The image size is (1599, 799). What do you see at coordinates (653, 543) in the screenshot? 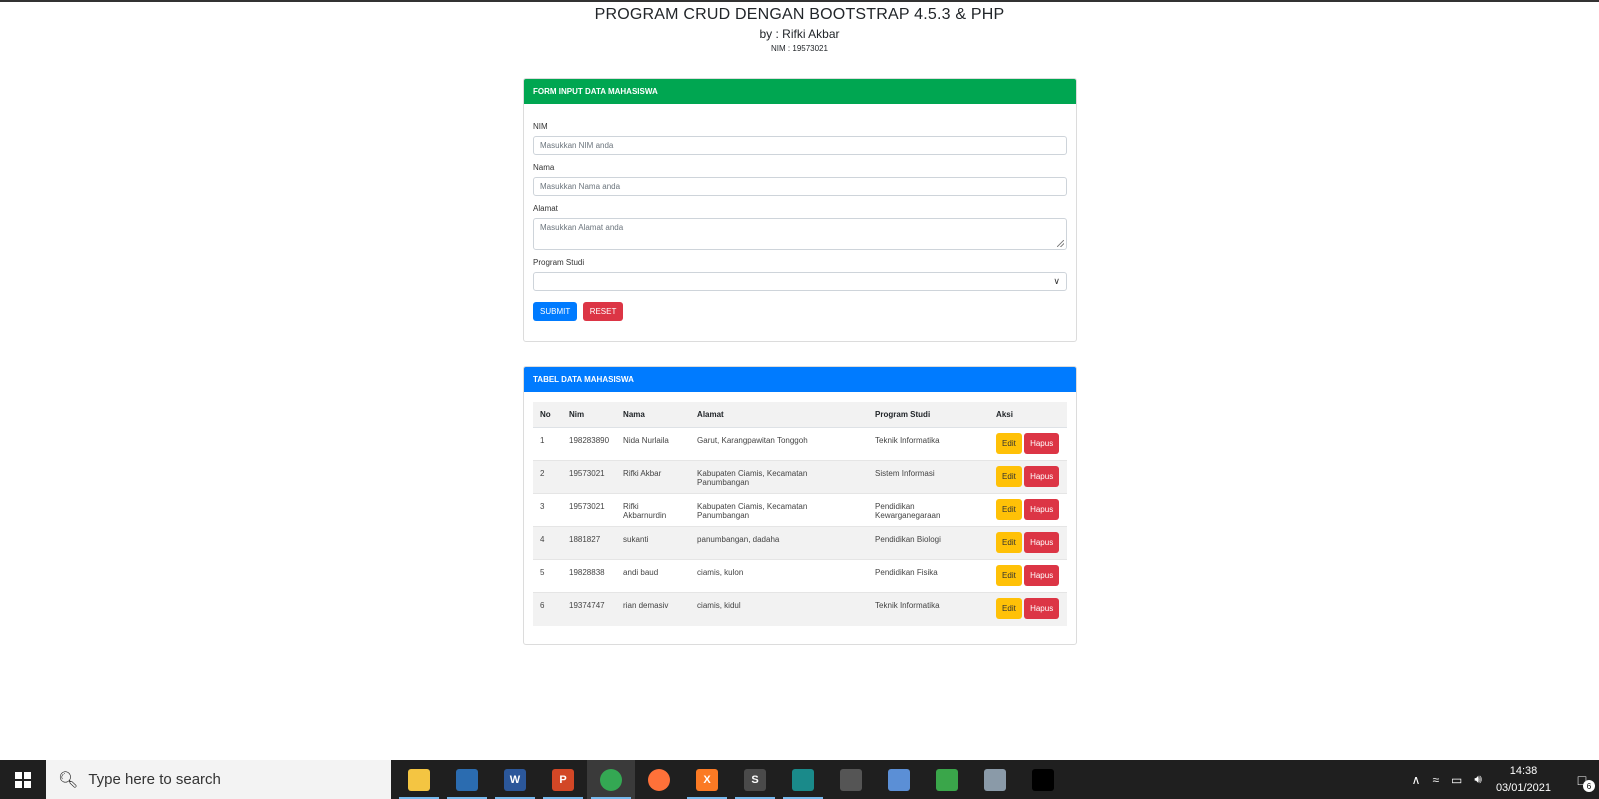
I see `cell-nama: sukanti` at bounding box center [653, 543].